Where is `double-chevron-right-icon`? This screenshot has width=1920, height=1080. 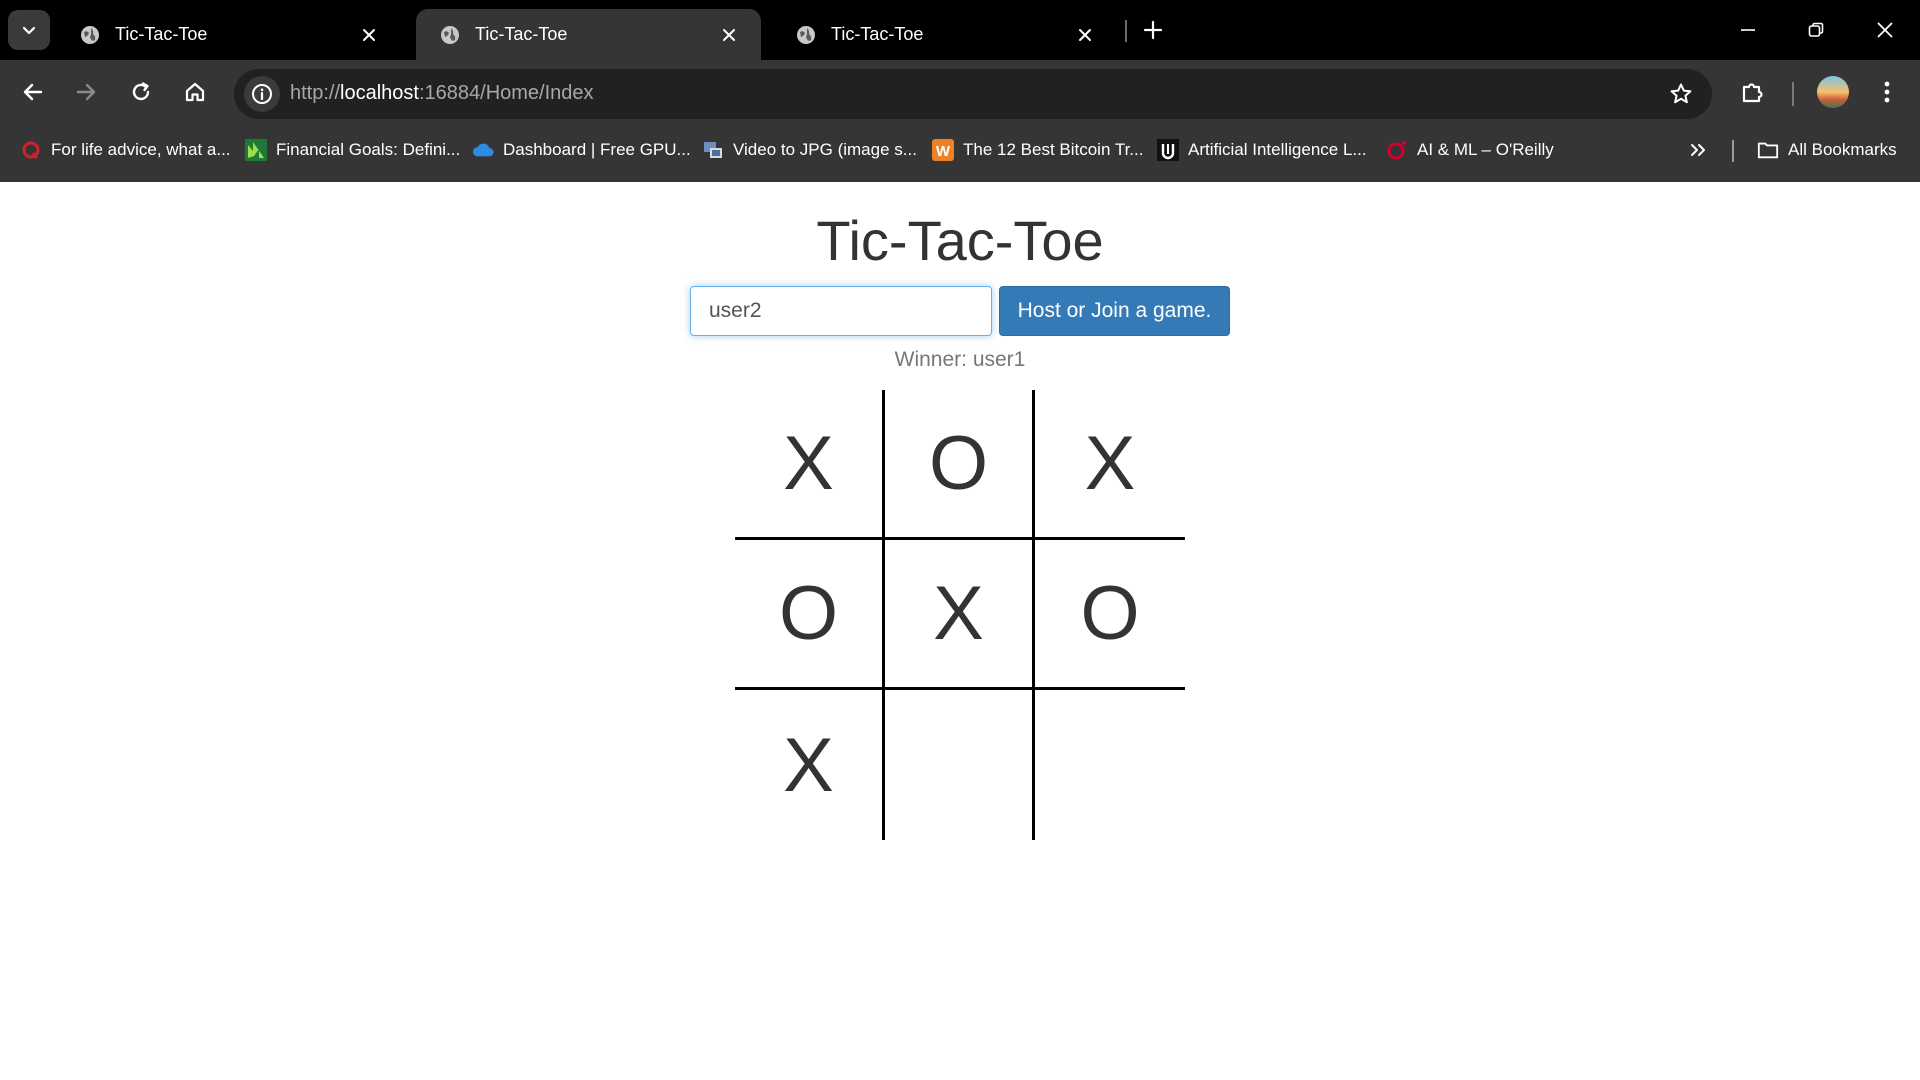 double-chevron-right-icon is located at coordinates (1698, 150).